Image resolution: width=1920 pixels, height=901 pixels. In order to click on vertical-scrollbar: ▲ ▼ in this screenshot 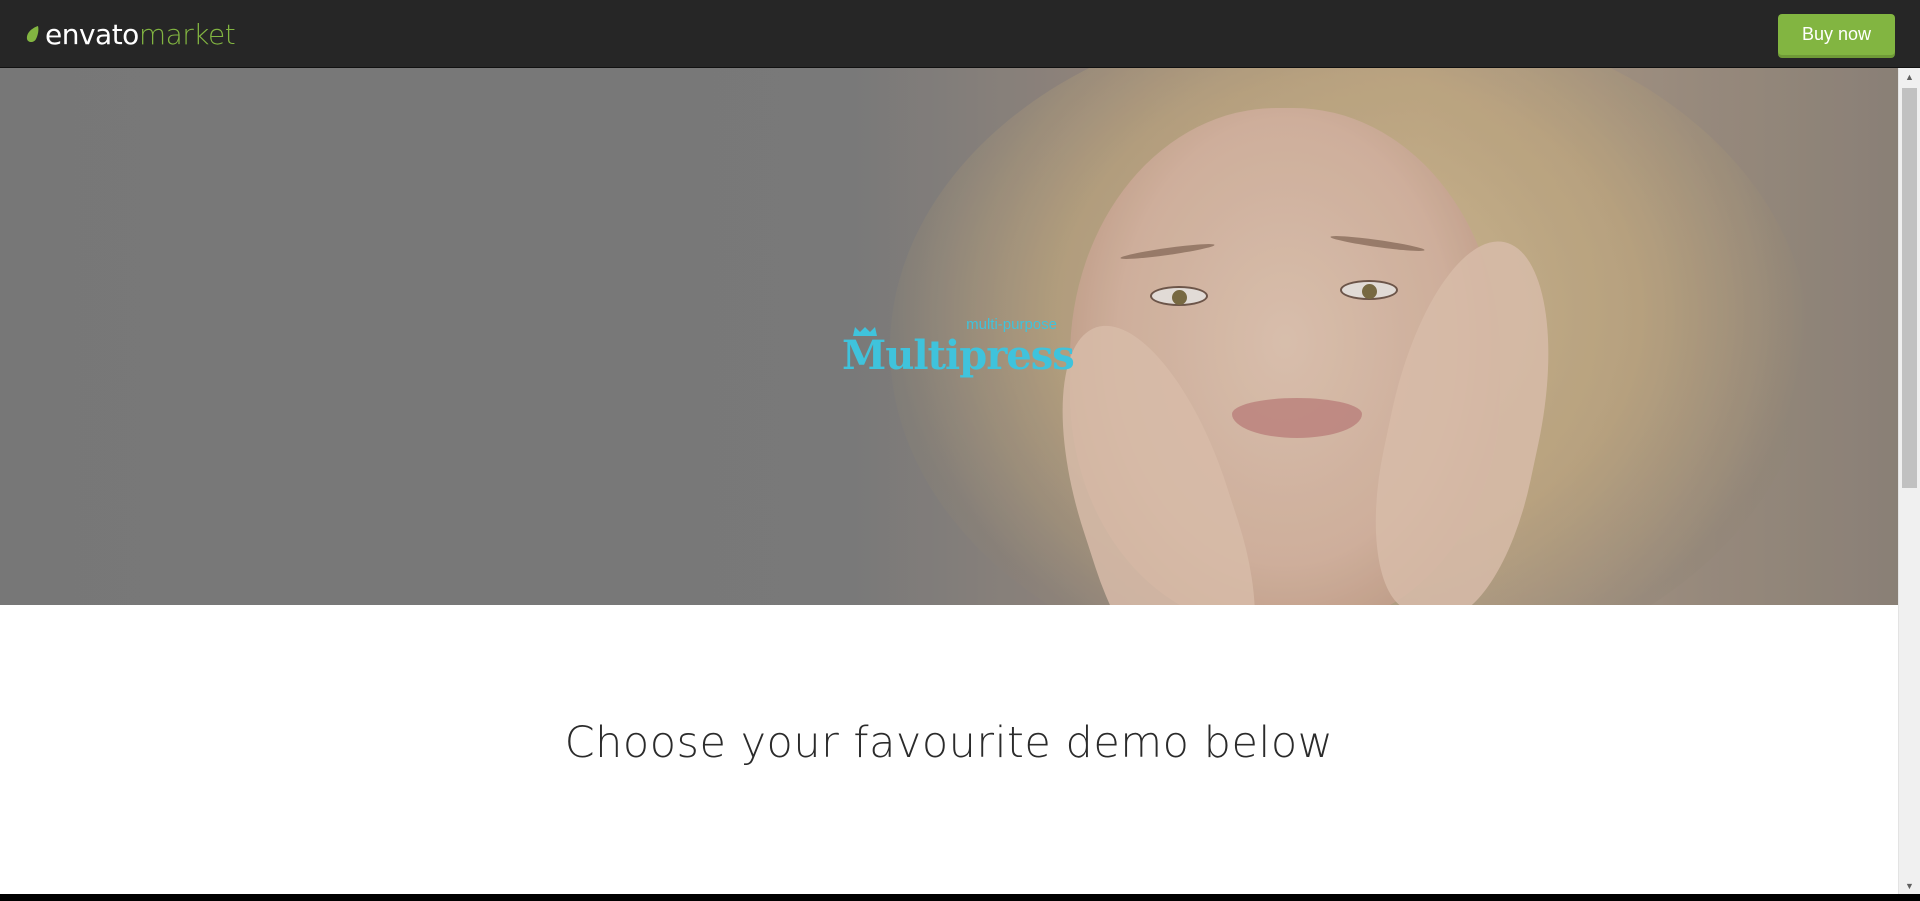, I will do `click(1909, 481)`.